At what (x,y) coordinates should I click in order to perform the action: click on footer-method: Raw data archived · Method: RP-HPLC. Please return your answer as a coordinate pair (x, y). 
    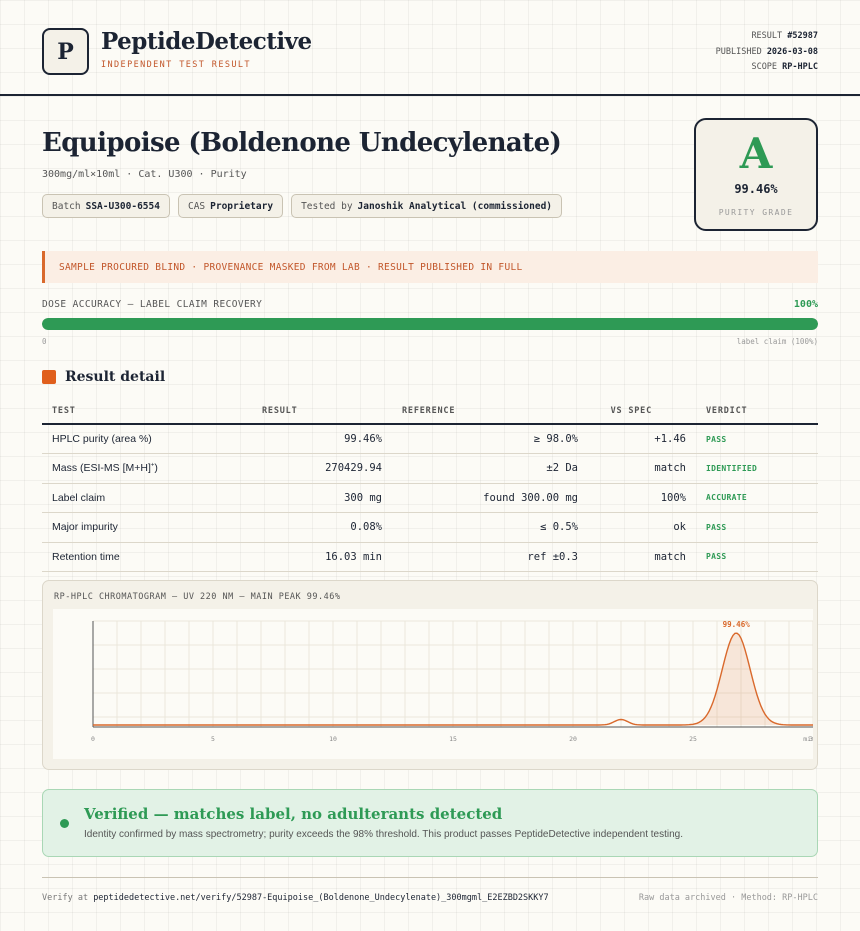
    Looking at the image, I should click on (728, 898).